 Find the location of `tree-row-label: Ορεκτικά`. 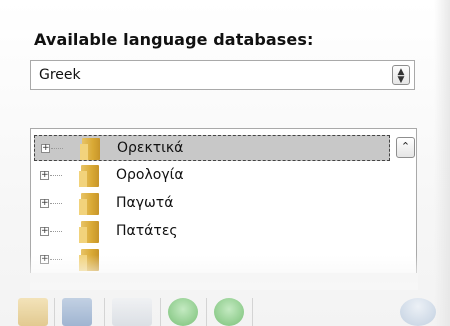

tree-row-label: Ορεκτικά is located at coordinates (150, 148).